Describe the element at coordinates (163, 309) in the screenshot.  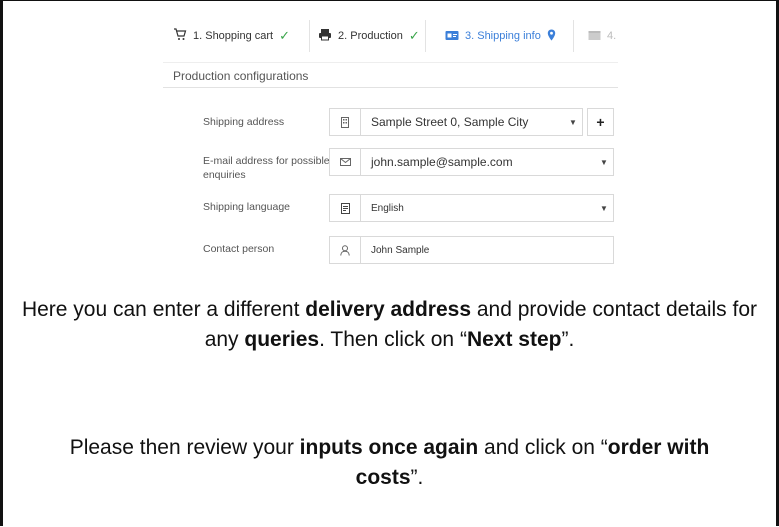
I see `instr-text: Here you can enter a different` at that location.